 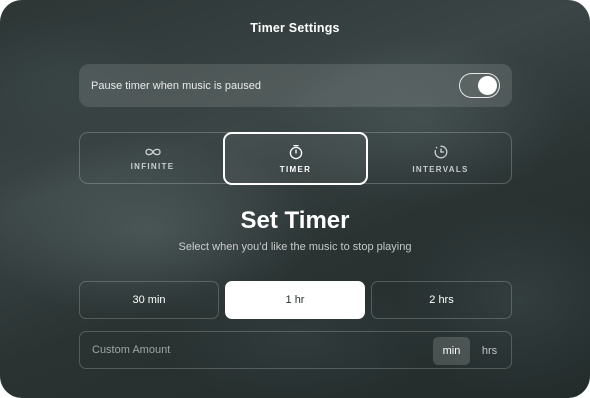 I want to click on pause-timer-setting: Pause timer when music is paused, so click(x=295, y=85).